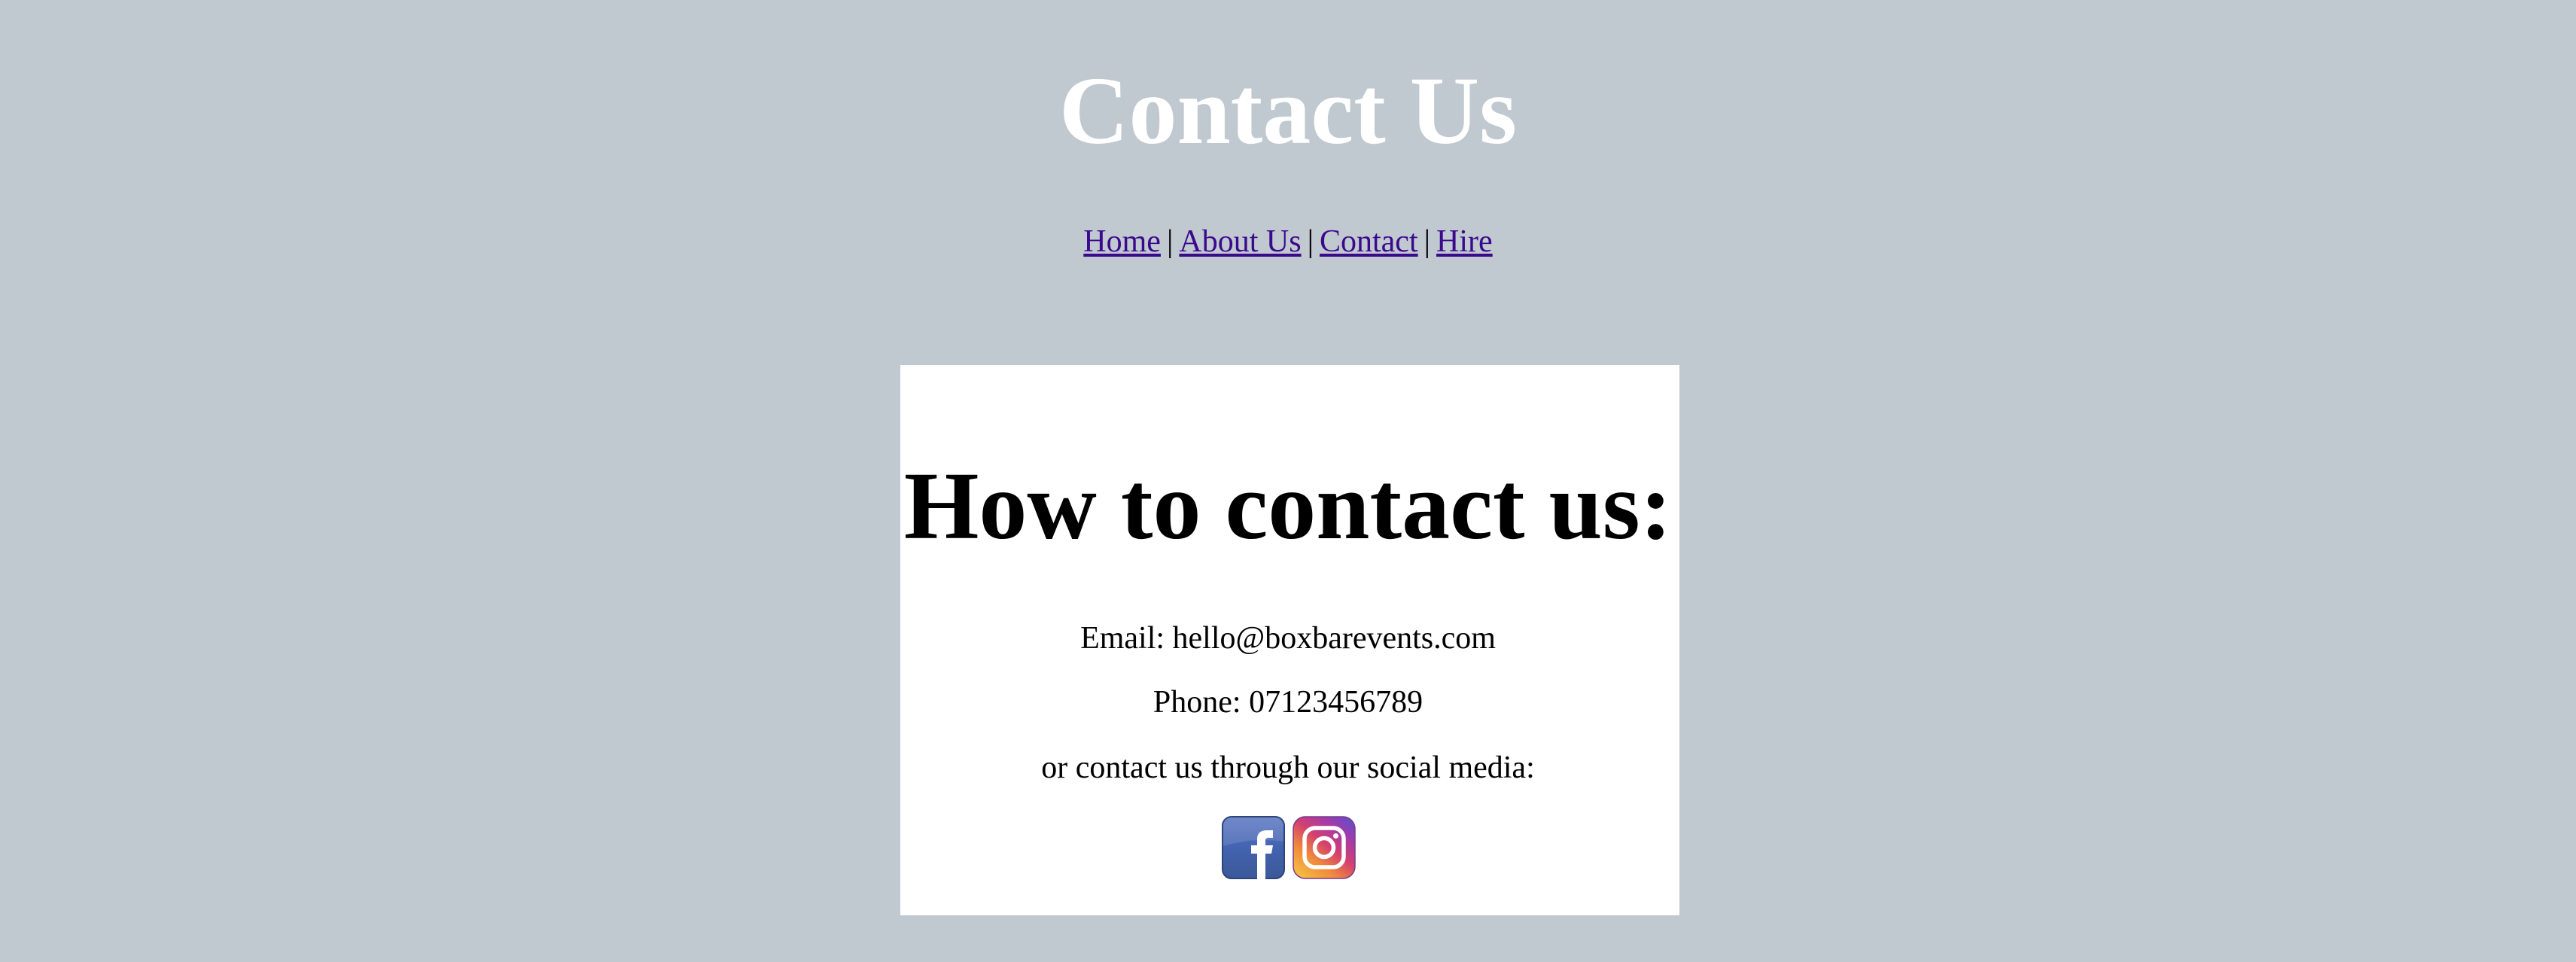 This screenshot has width=2576, height=962. I want to click on facebook-link, so click(1253, 847).